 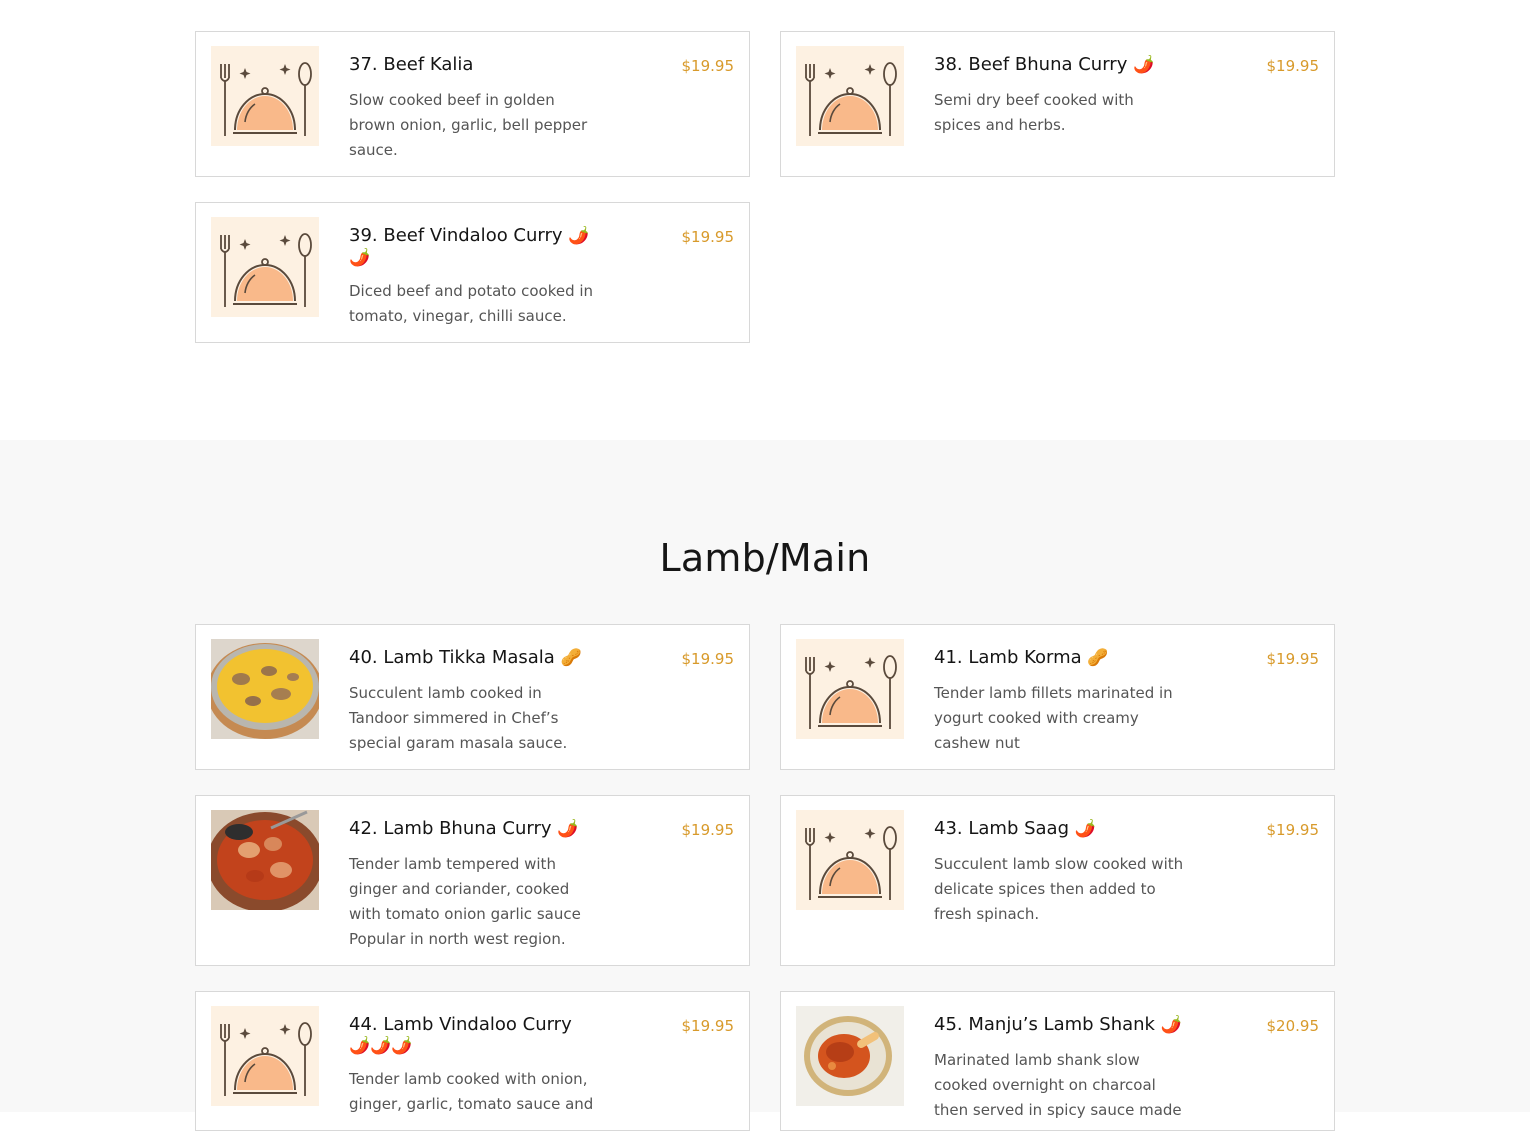 What do you see at coordinates (1293, 1026) in the screenshot?
I see `menu-item-price: $20.95` at bounding box center [1293, 1026].